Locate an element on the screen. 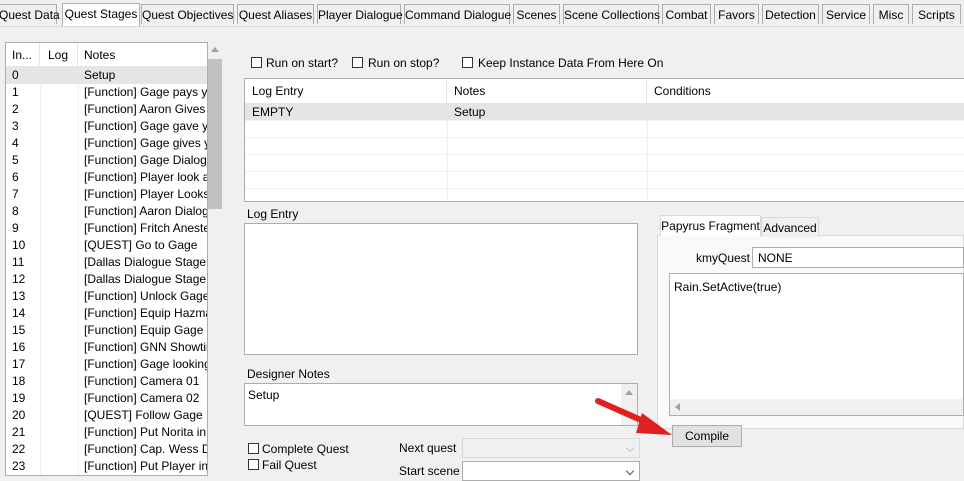 Image resolution: width=964 pixels, height=481 pixels. tab-scene-collections: Scene Collections is located at coordinates (611, 14).